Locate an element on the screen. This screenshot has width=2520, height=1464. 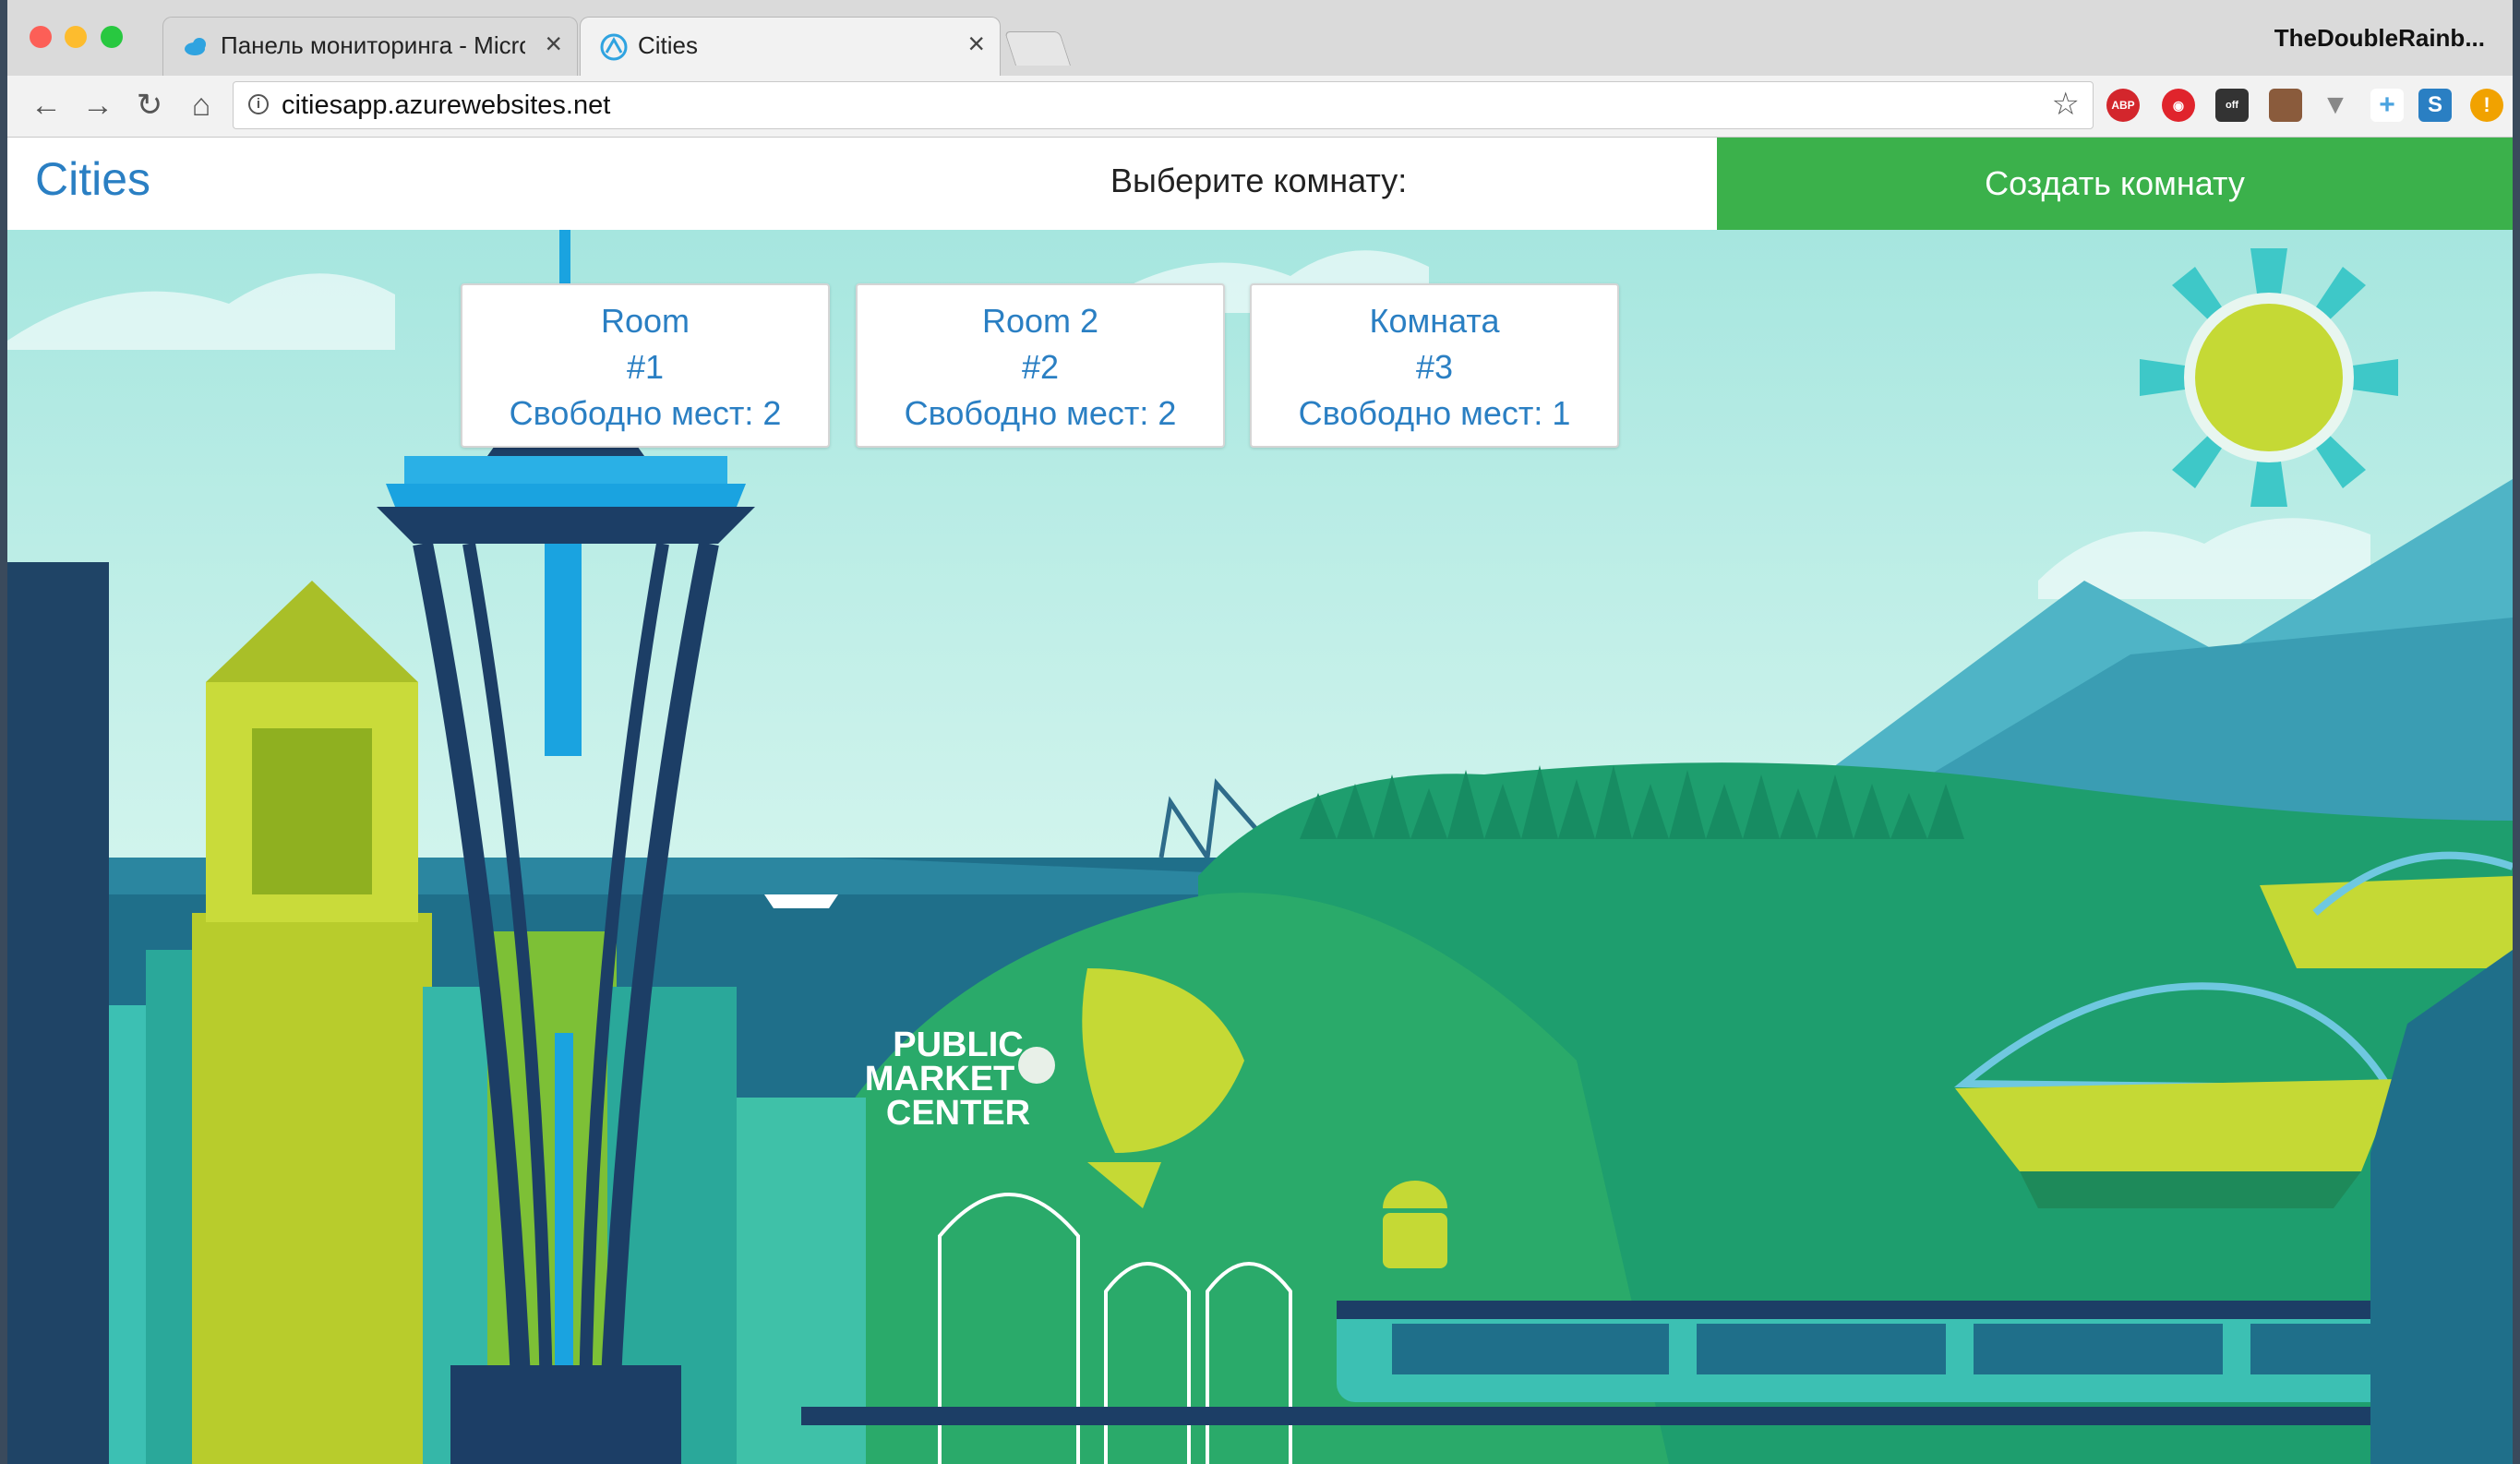
room-name: Комната is located at coordinates (1434, 321).